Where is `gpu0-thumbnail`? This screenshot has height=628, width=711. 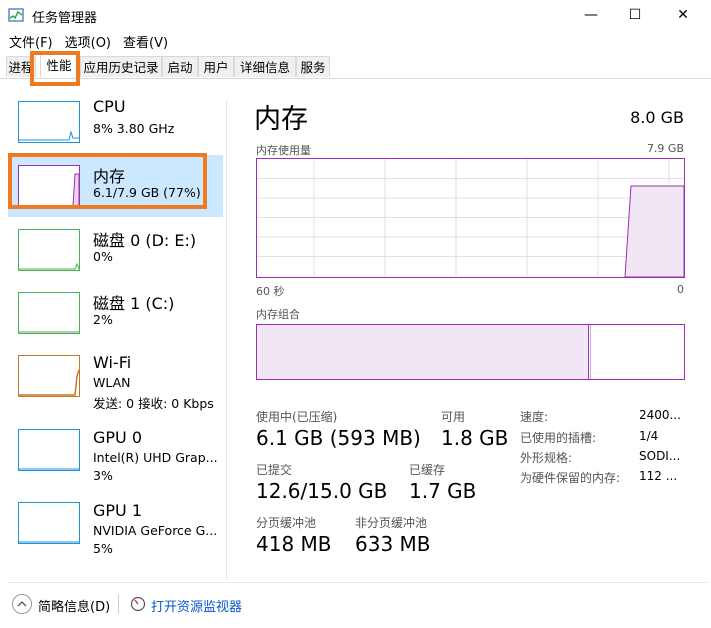 gpu0-thumbnail is located at coordinates (49, 450).